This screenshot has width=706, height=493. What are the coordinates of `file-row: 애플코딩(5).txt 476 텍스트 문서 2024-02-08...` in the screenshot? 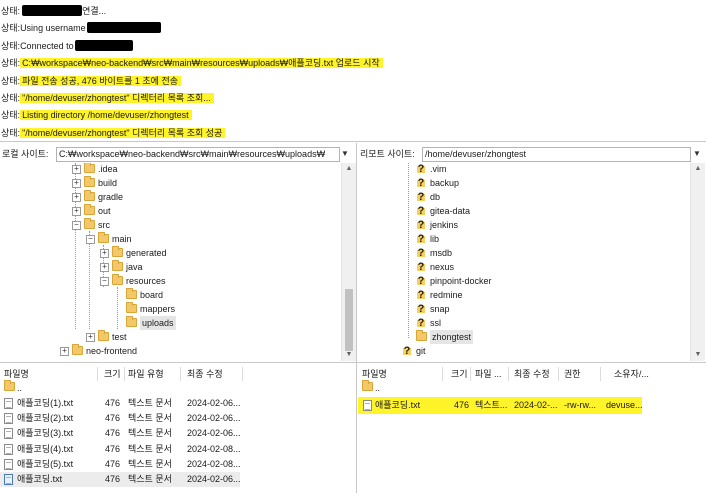 It's located at (120, 464).